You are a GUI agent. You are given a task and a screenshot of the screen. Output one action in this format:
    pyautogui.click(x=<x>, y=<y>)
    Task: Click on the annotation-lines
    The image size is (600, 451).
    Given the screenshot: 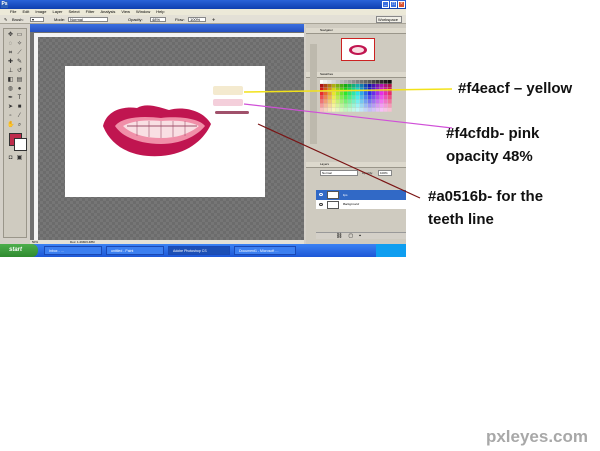 What is the action you would take?
    pyautogui.click(x=348, y=143)
    